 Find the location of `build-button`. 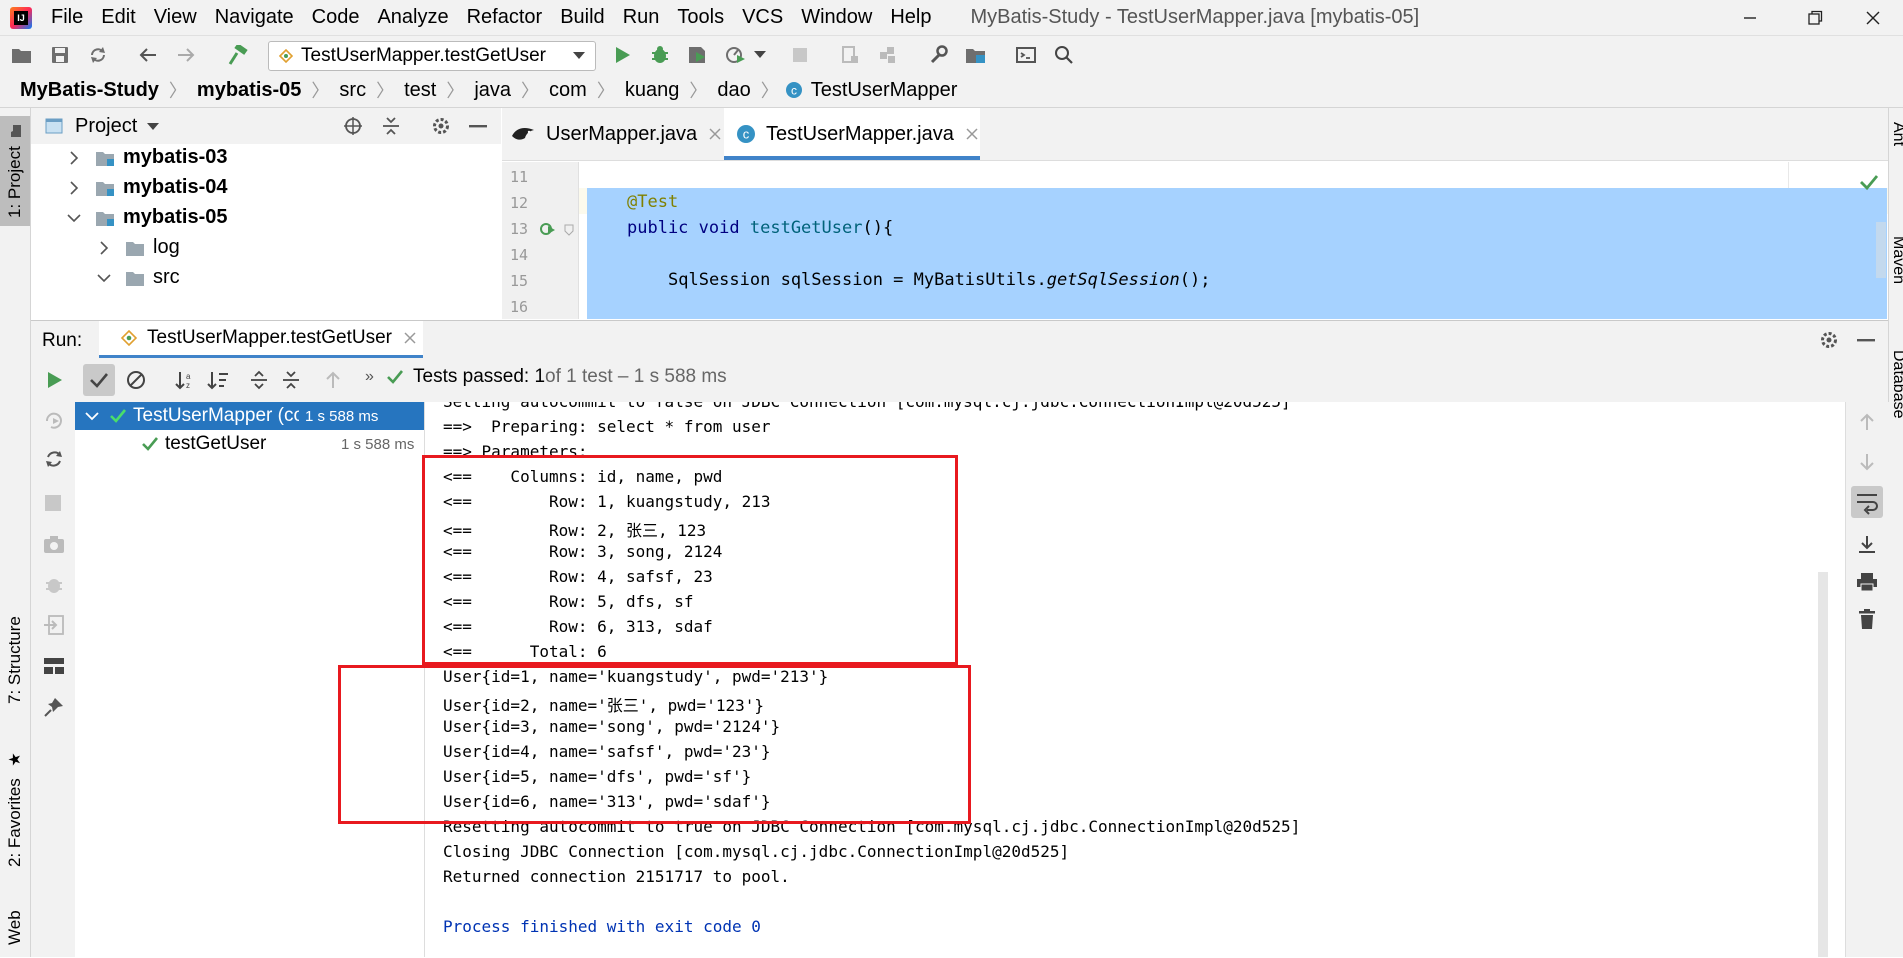

build-button is located at coordinates (238, 55).